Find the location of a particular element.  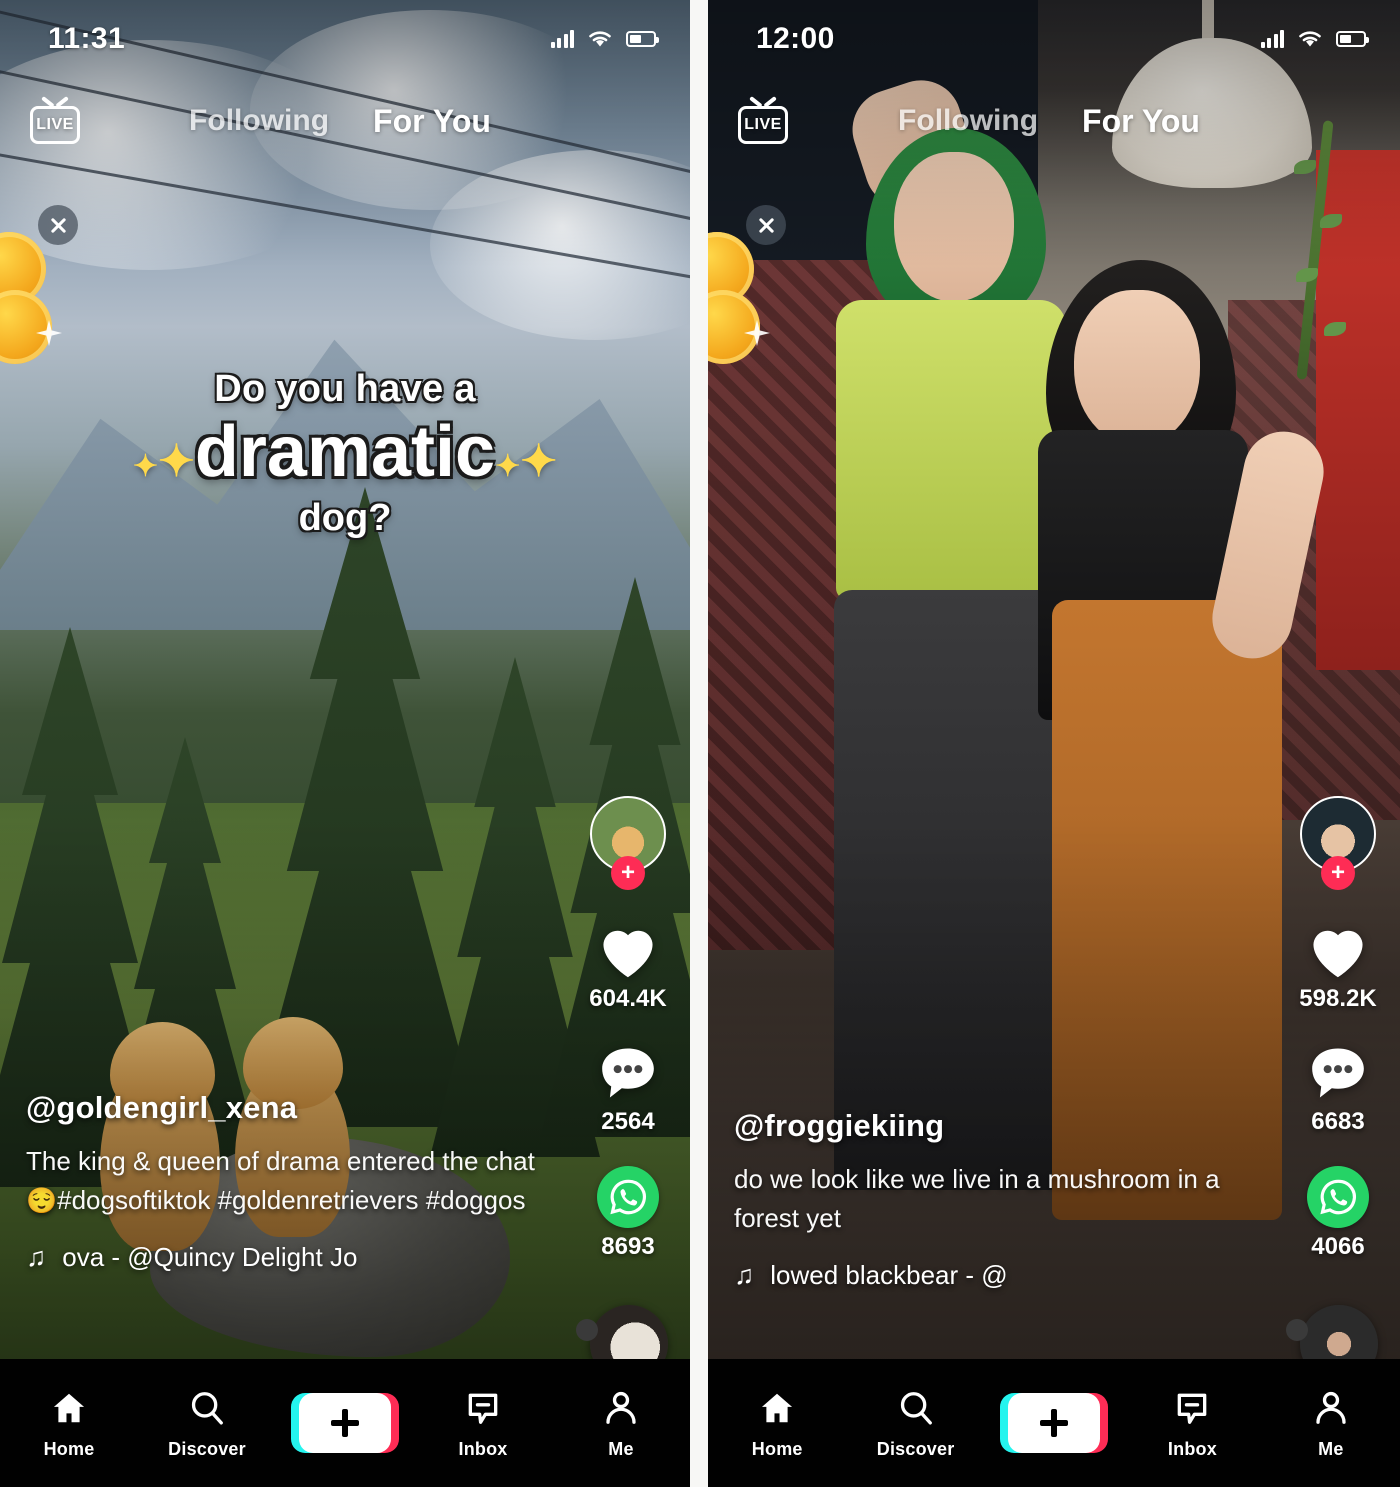

like-button: 604.4K is located at coordinates (628, 966).